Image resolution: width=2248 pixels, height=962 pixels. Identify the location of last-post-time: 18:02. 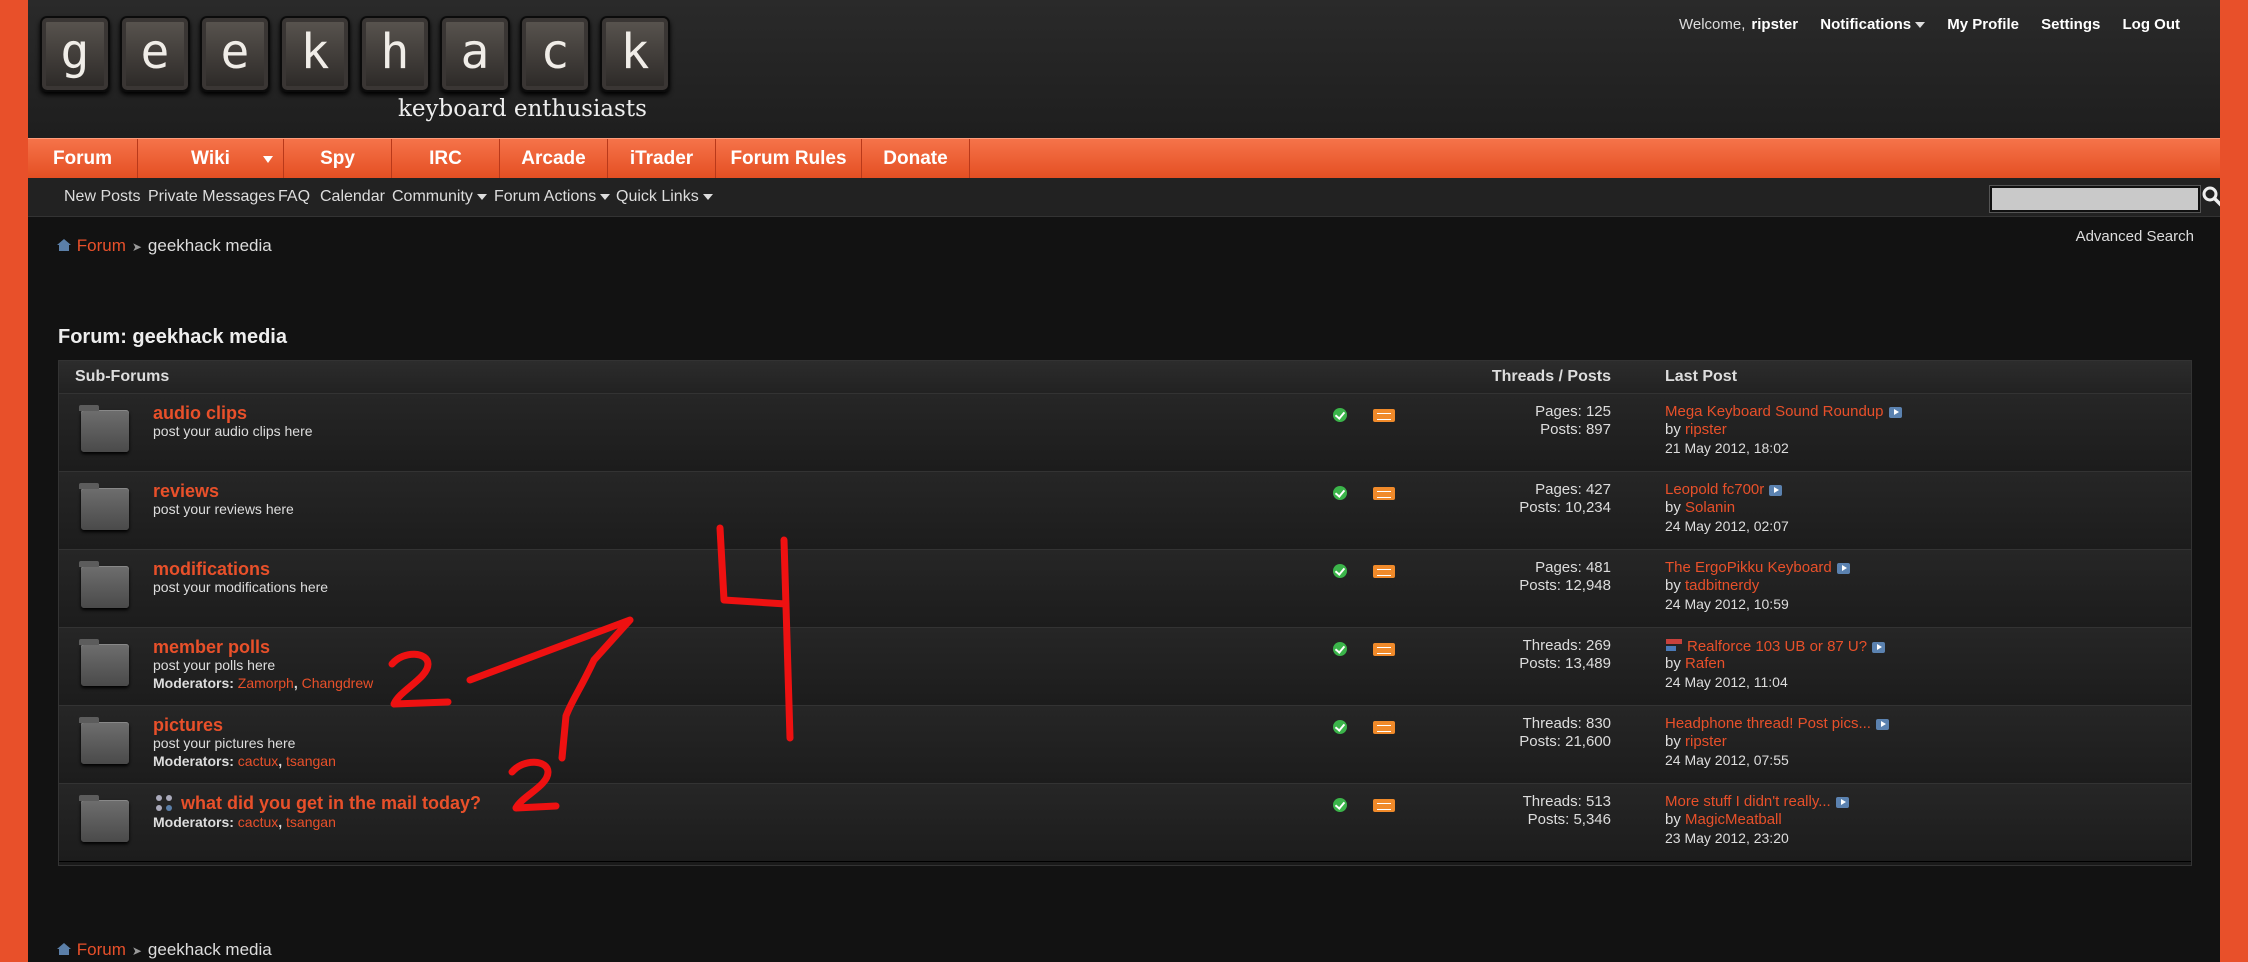
(1771, 448).